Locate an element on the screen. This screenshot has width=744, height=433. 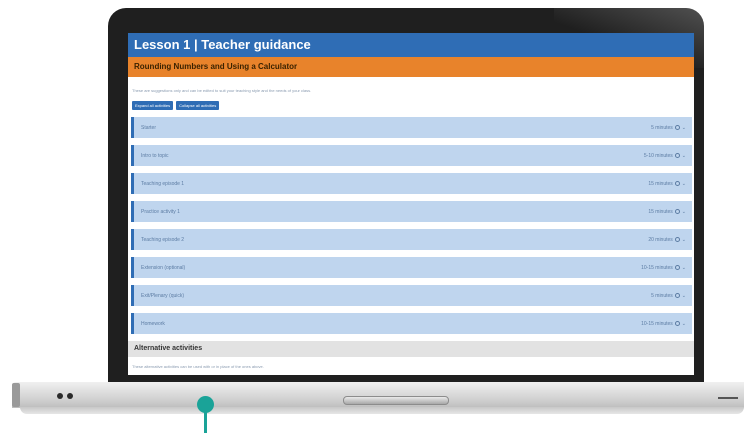
activity-row-starter: Starter 5 minutes ⌄ is located at coordinates (411, 127).